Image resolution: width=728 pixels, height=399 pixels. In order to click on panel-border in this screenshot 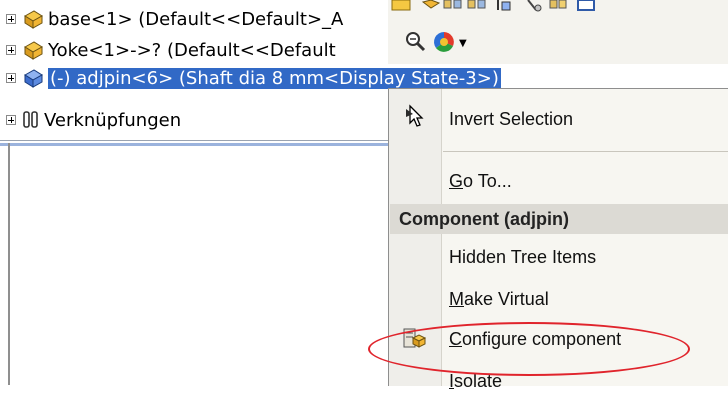, I will do `click(9, 264)`.